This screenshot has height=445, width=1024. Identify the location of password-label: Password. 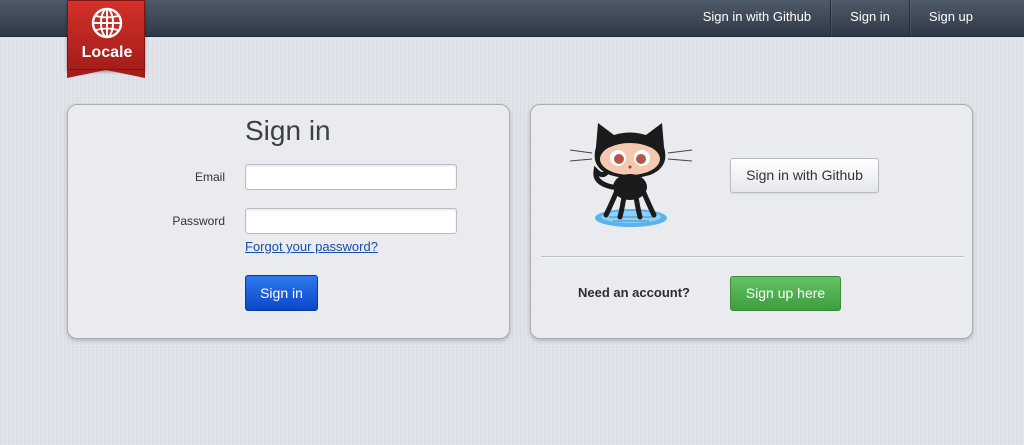
(198, 221).